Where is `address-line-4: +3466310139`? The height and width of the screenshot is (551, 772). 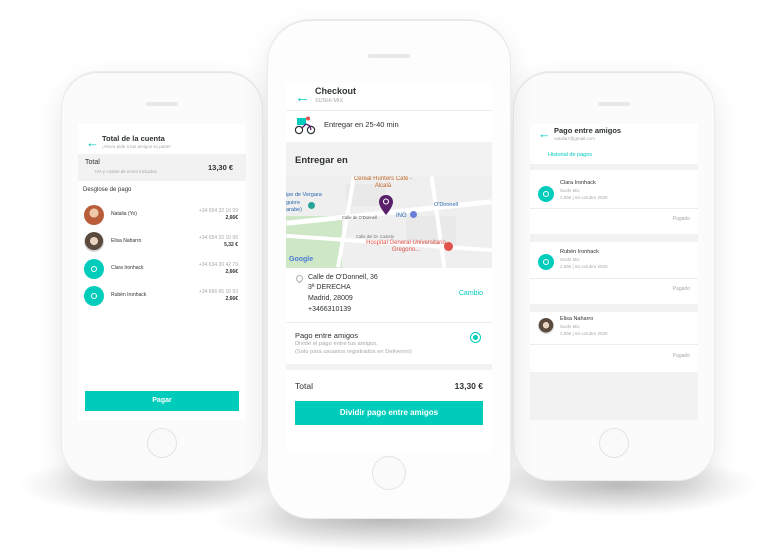 address-line-4: +3466310139 is located at coordinates (330, 309).